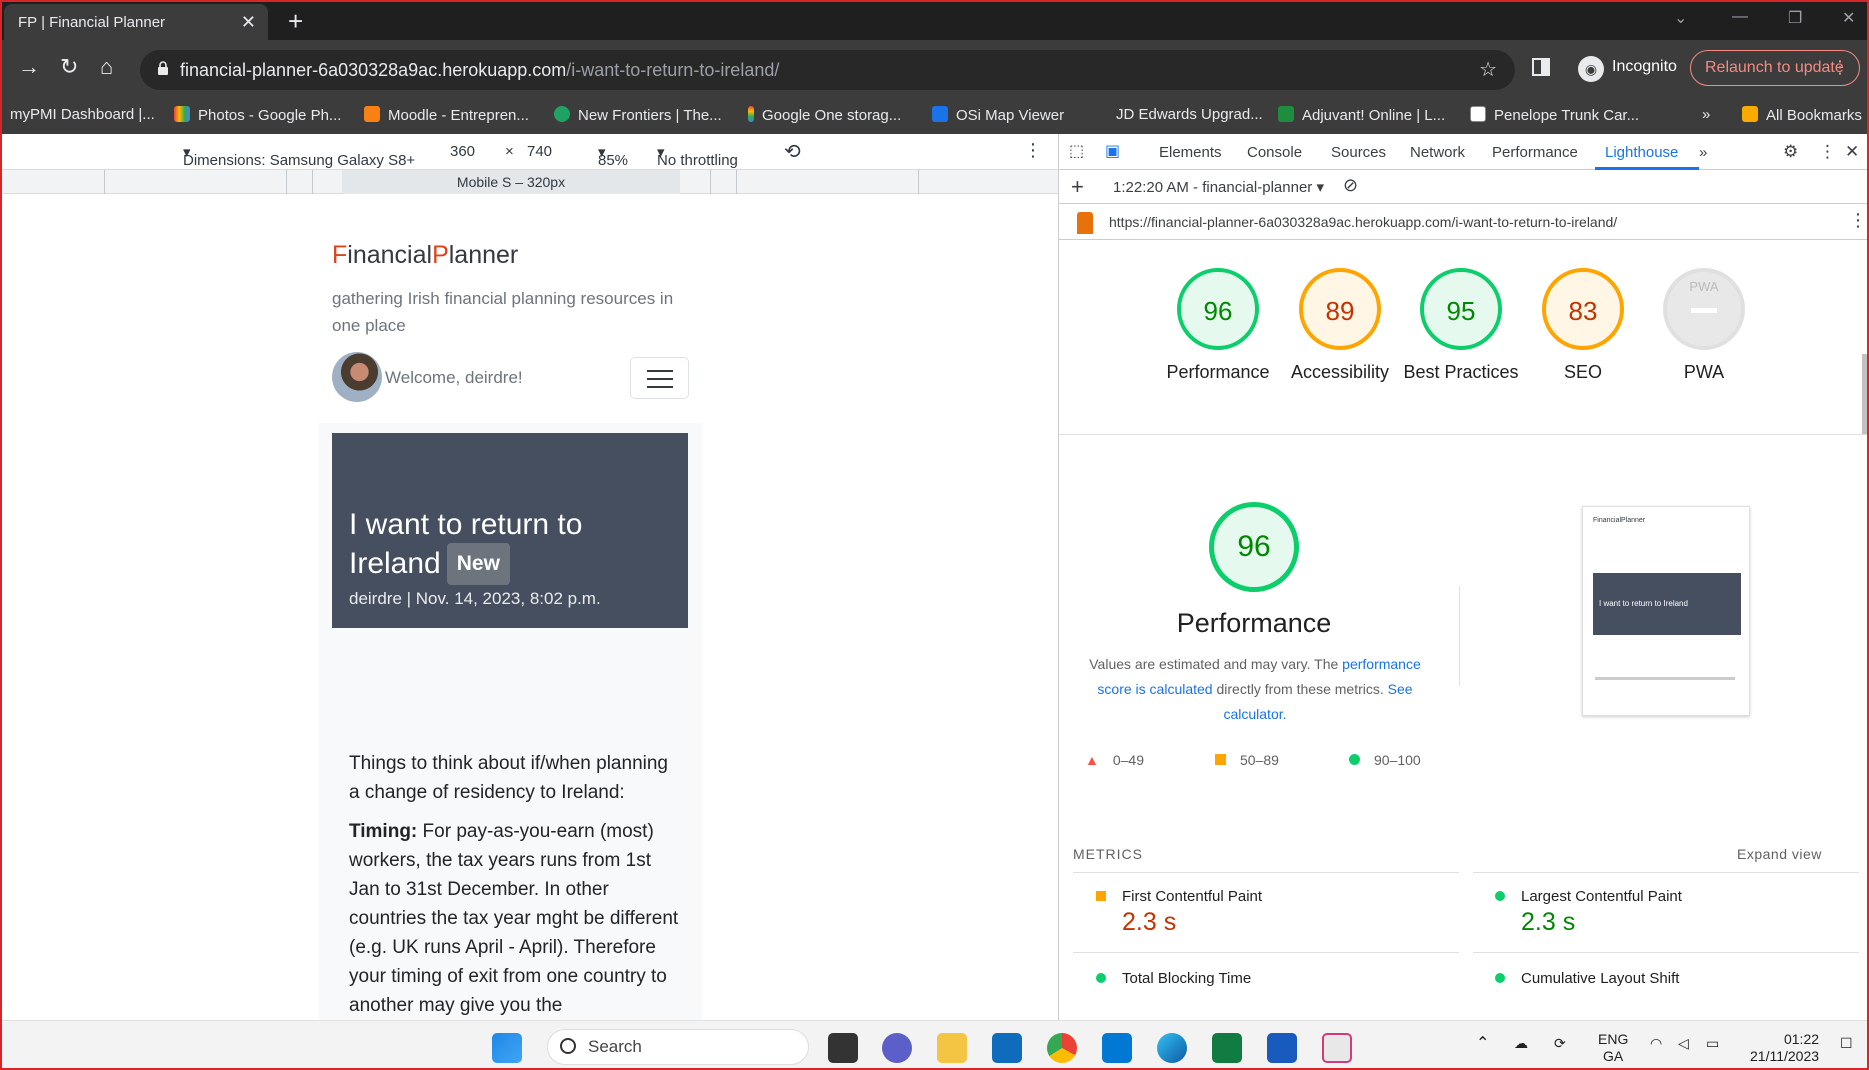 This screenshot has height=1070, width=1869. What do you see at coordinates (1112, 151) in the screenshot?
I see `device-toggle-icon: ▣` at bounding box center [1112, 151].